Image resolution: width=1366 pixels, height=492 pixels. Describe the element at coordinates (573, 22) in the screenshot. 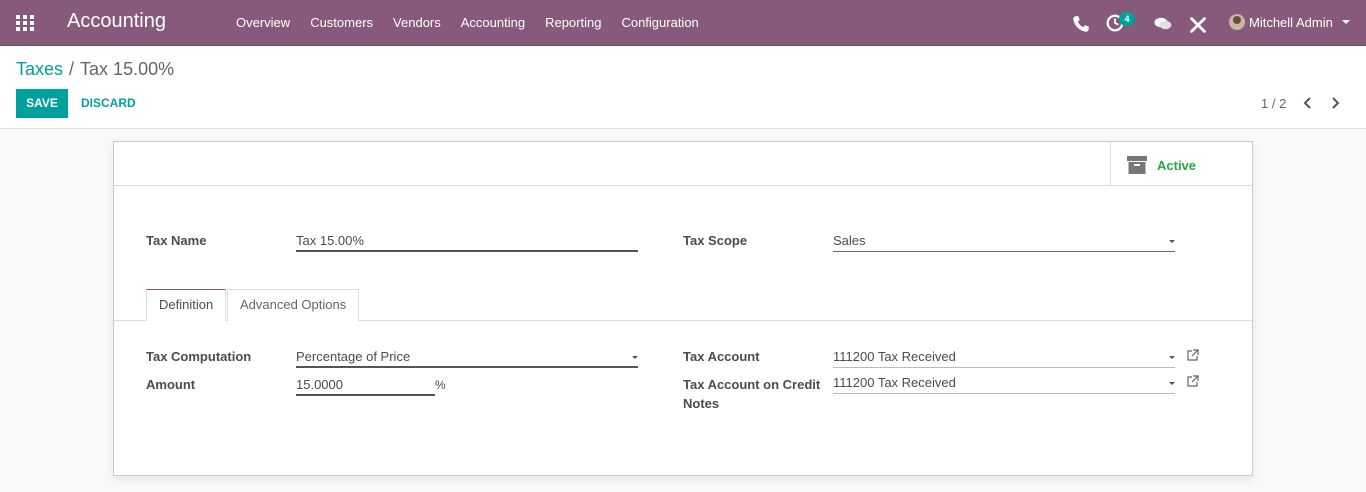

I see `menu-item-reporting: Reporting` at that location.